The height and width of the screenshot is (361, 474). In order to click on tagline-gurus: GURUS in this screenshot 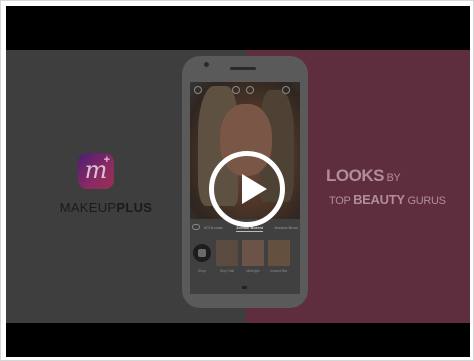, I will do `click(425, 201)`.